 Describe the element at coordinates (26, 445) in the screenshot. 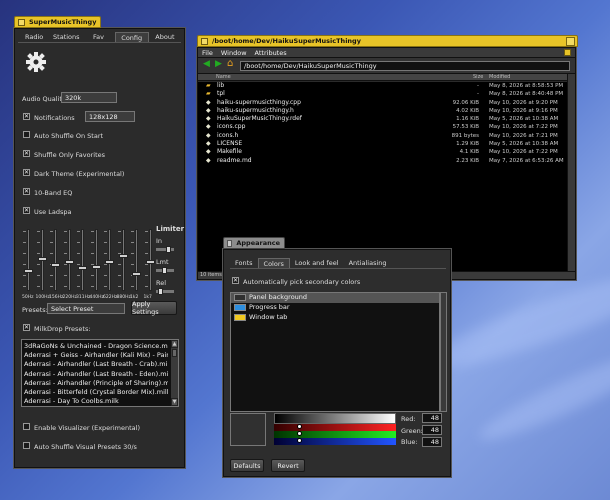

I see `auto-shuffle-visual-checkbox` at that location.